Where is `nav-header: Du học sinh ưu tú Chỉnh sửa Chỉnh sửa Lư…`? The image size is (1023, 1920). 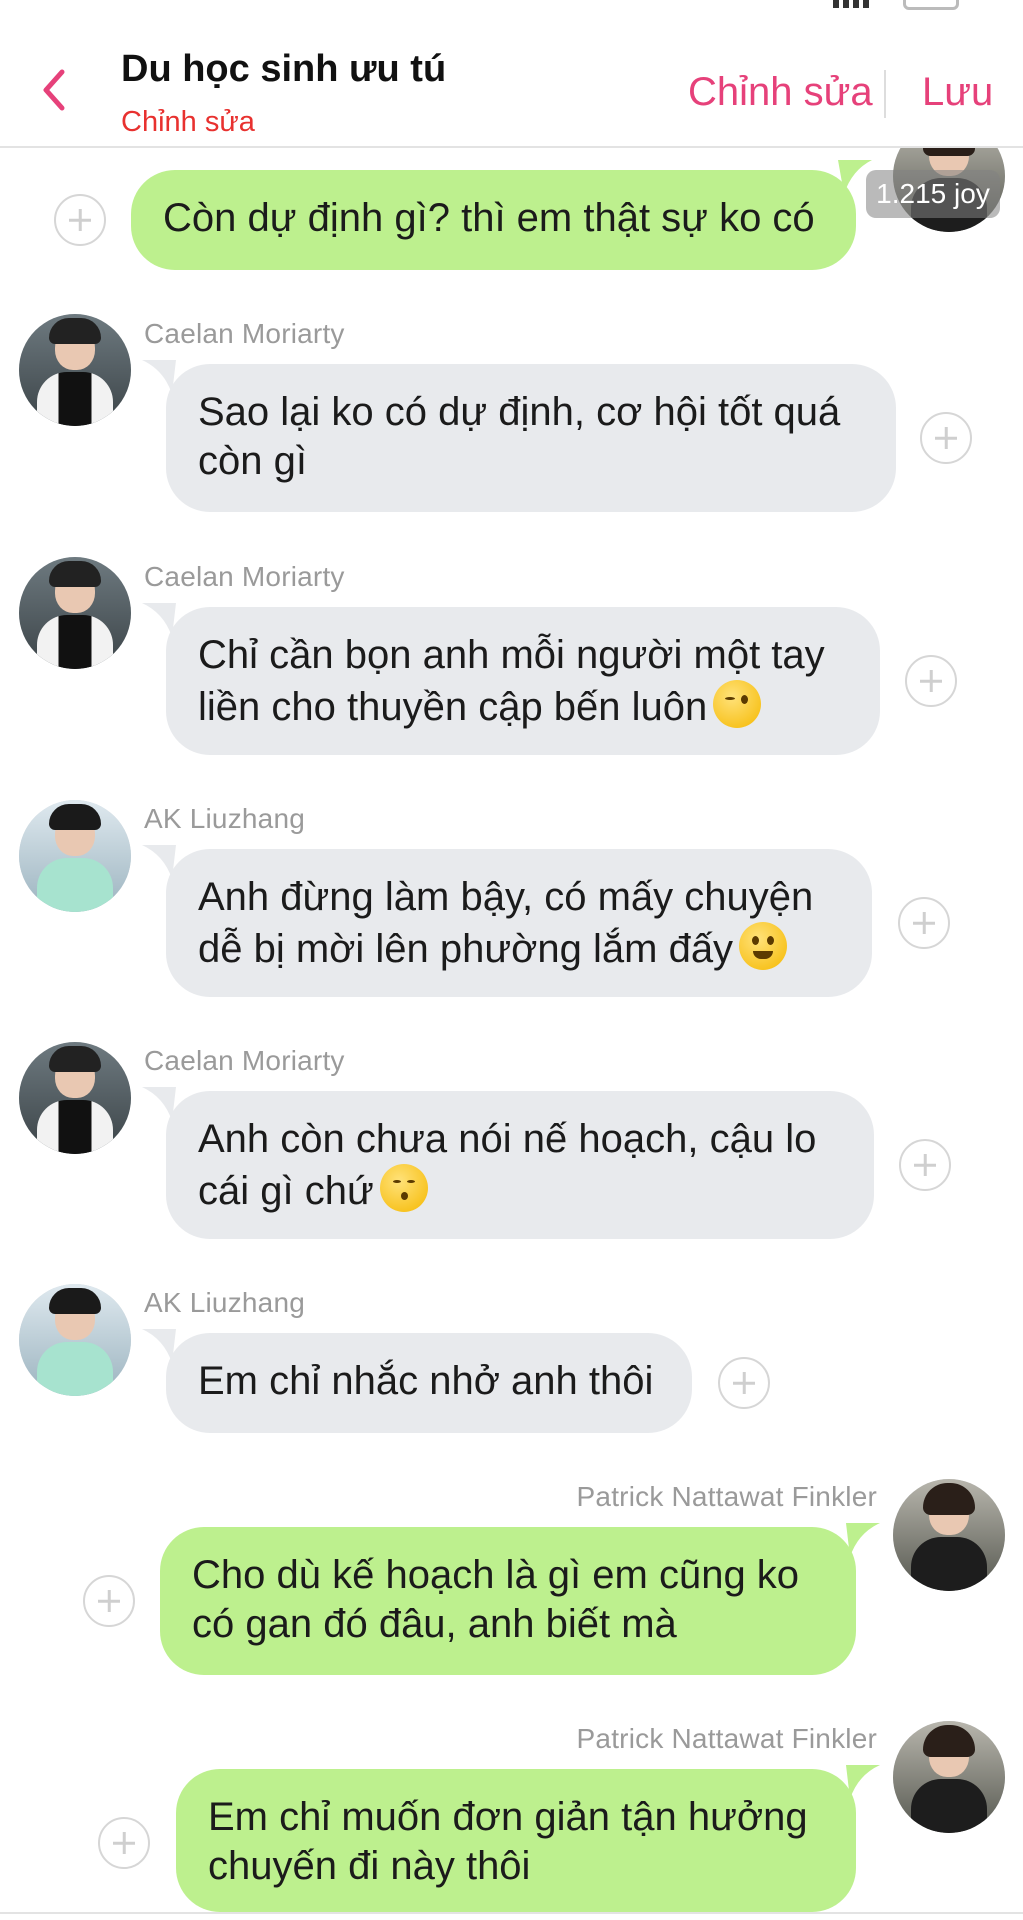 nav-header: Du học sinh ưu tú Chỉnh sửa Chỉnh sửa Lư… is located at coordinates (511, 74).